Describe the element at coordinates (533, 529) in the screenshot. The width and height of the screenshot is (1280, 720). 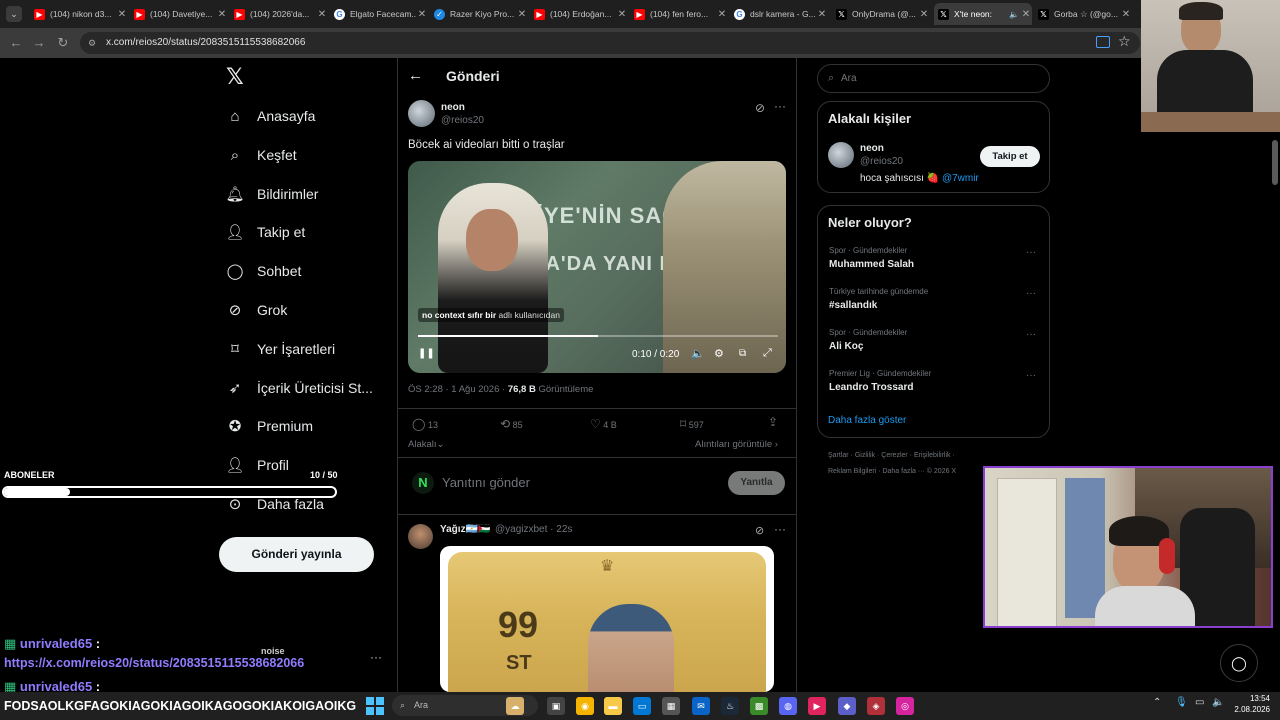
I see `reply-author-handle: @yagizxbet · 22s` at that location.